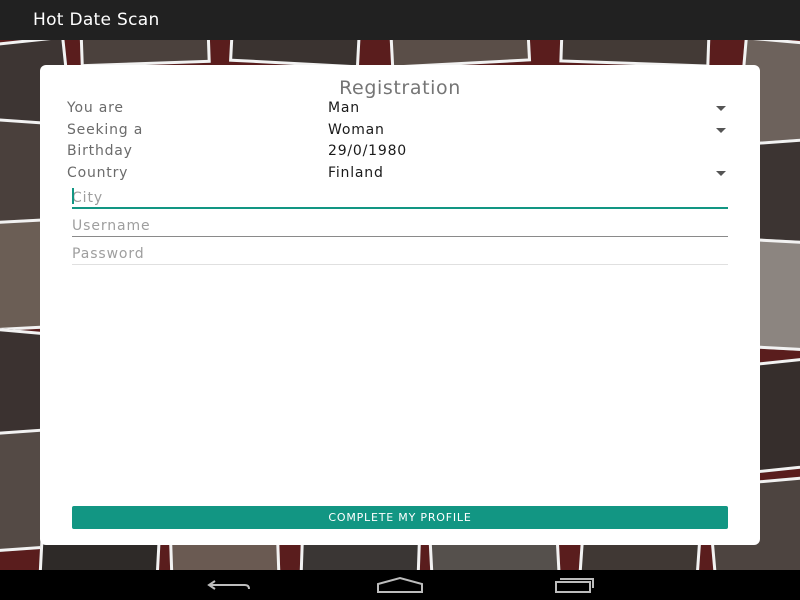  I want to click on recents-icon, so click(574, 585).